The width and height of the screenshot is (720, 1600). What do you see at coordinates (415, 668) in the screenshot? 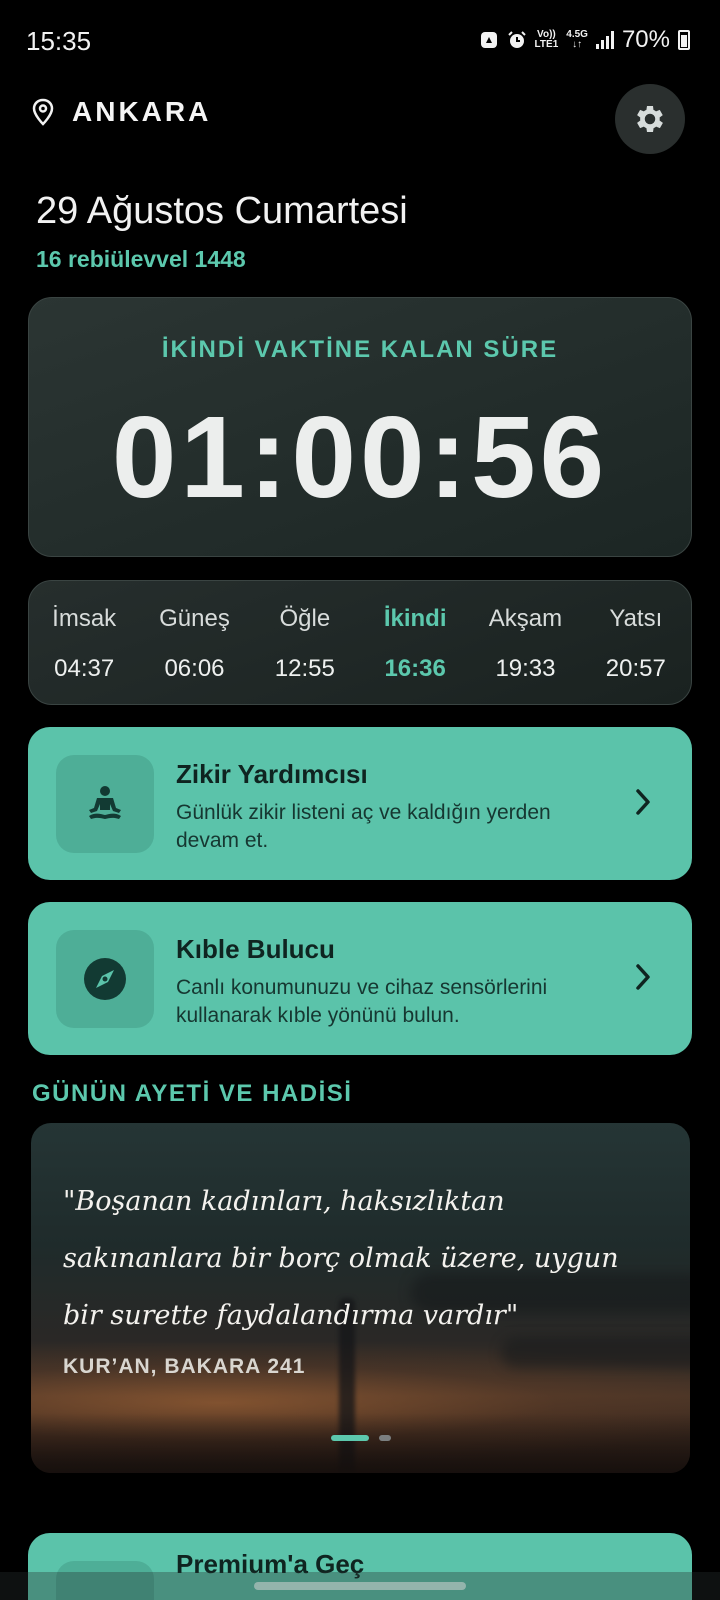
I see `prayer-time: 16:36` at bounding box center [415, 668].